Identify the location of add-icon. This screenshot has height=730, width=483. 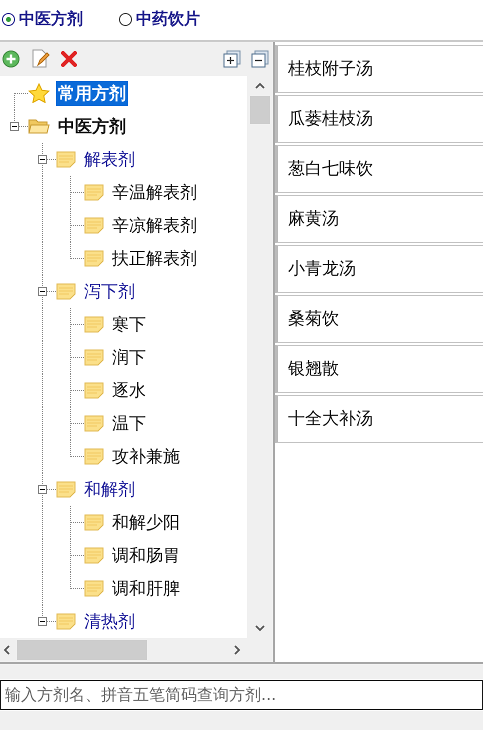
(11, 59).